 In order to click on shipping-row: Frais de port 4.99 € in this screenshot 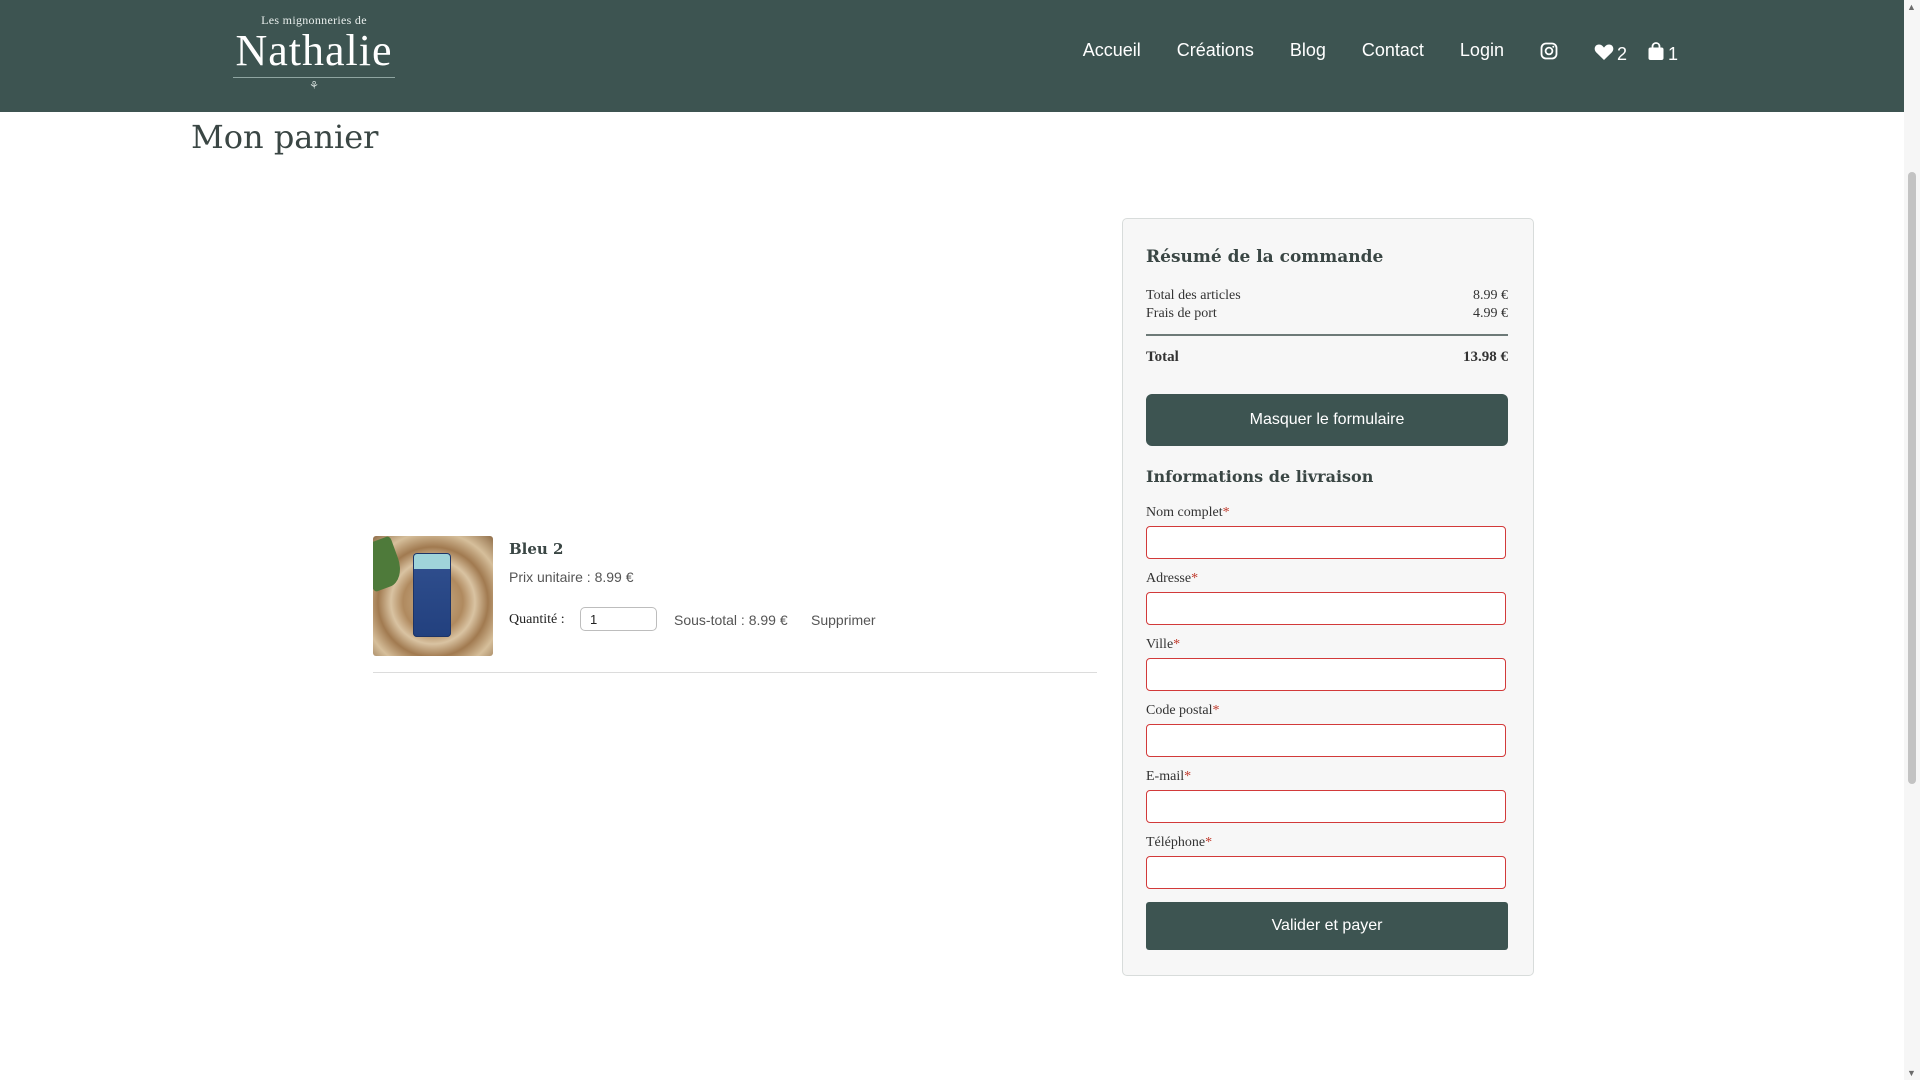, I will do `click(1327, 314)`.